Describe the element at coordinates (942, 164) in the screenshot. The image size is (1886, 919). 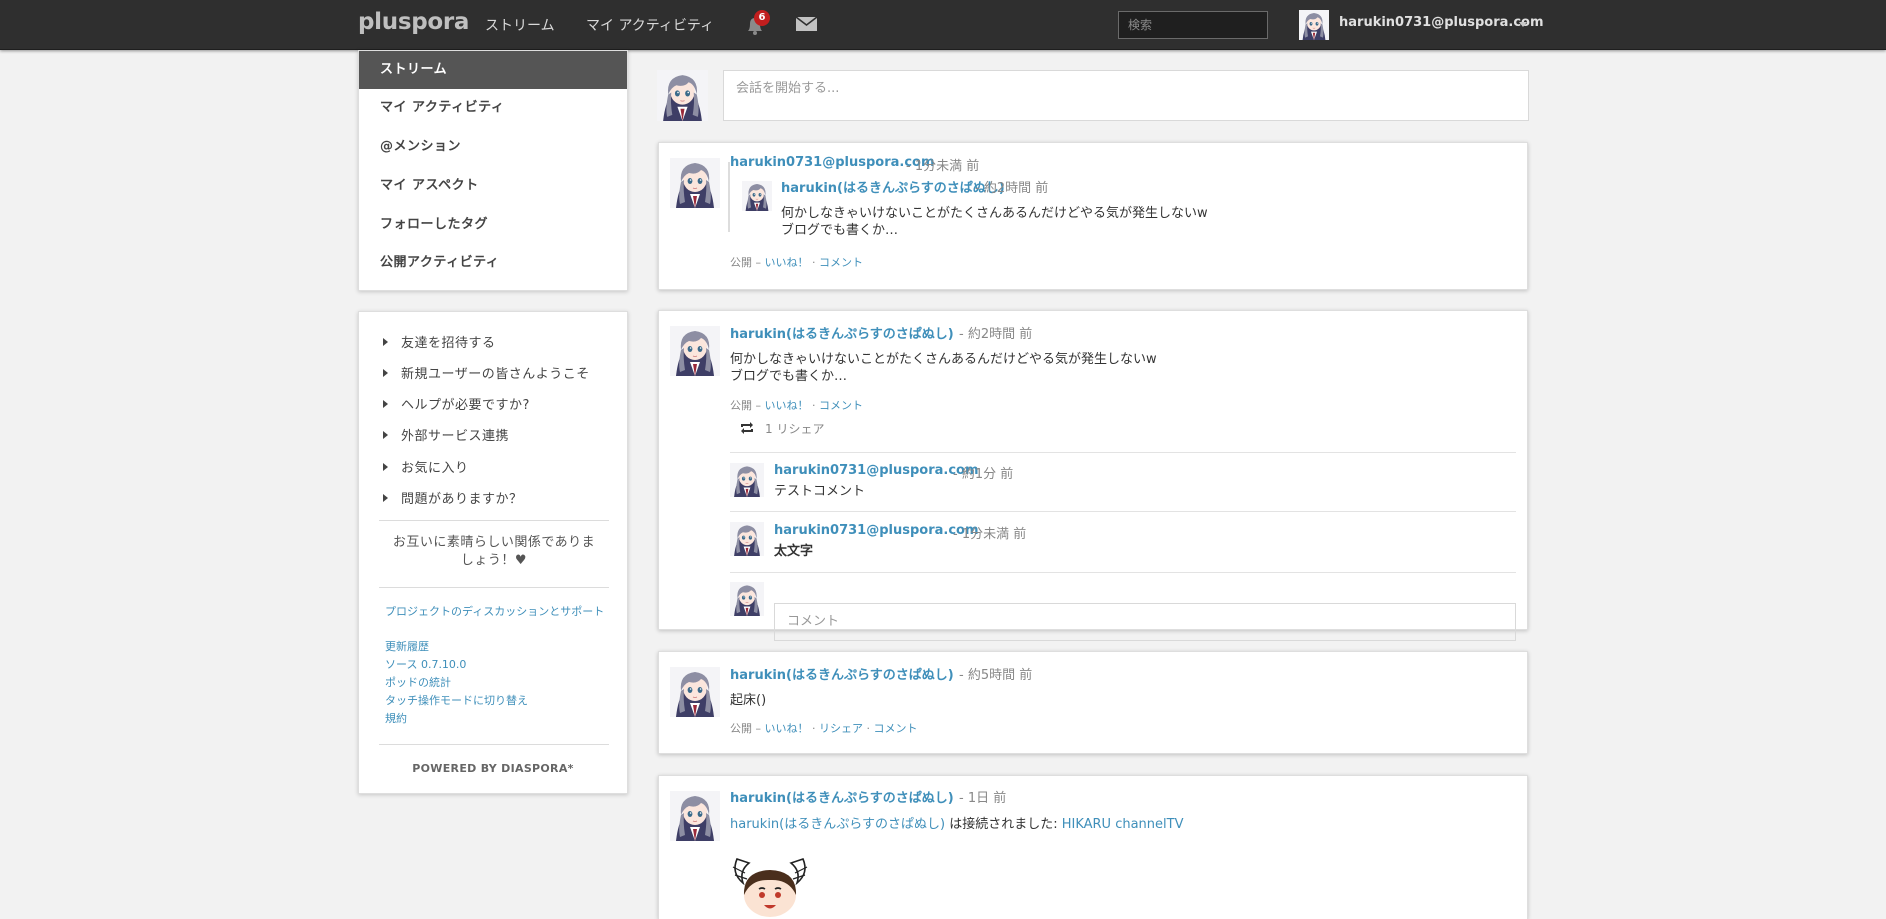
I see `post-time: - 1分未満 前` at that location.